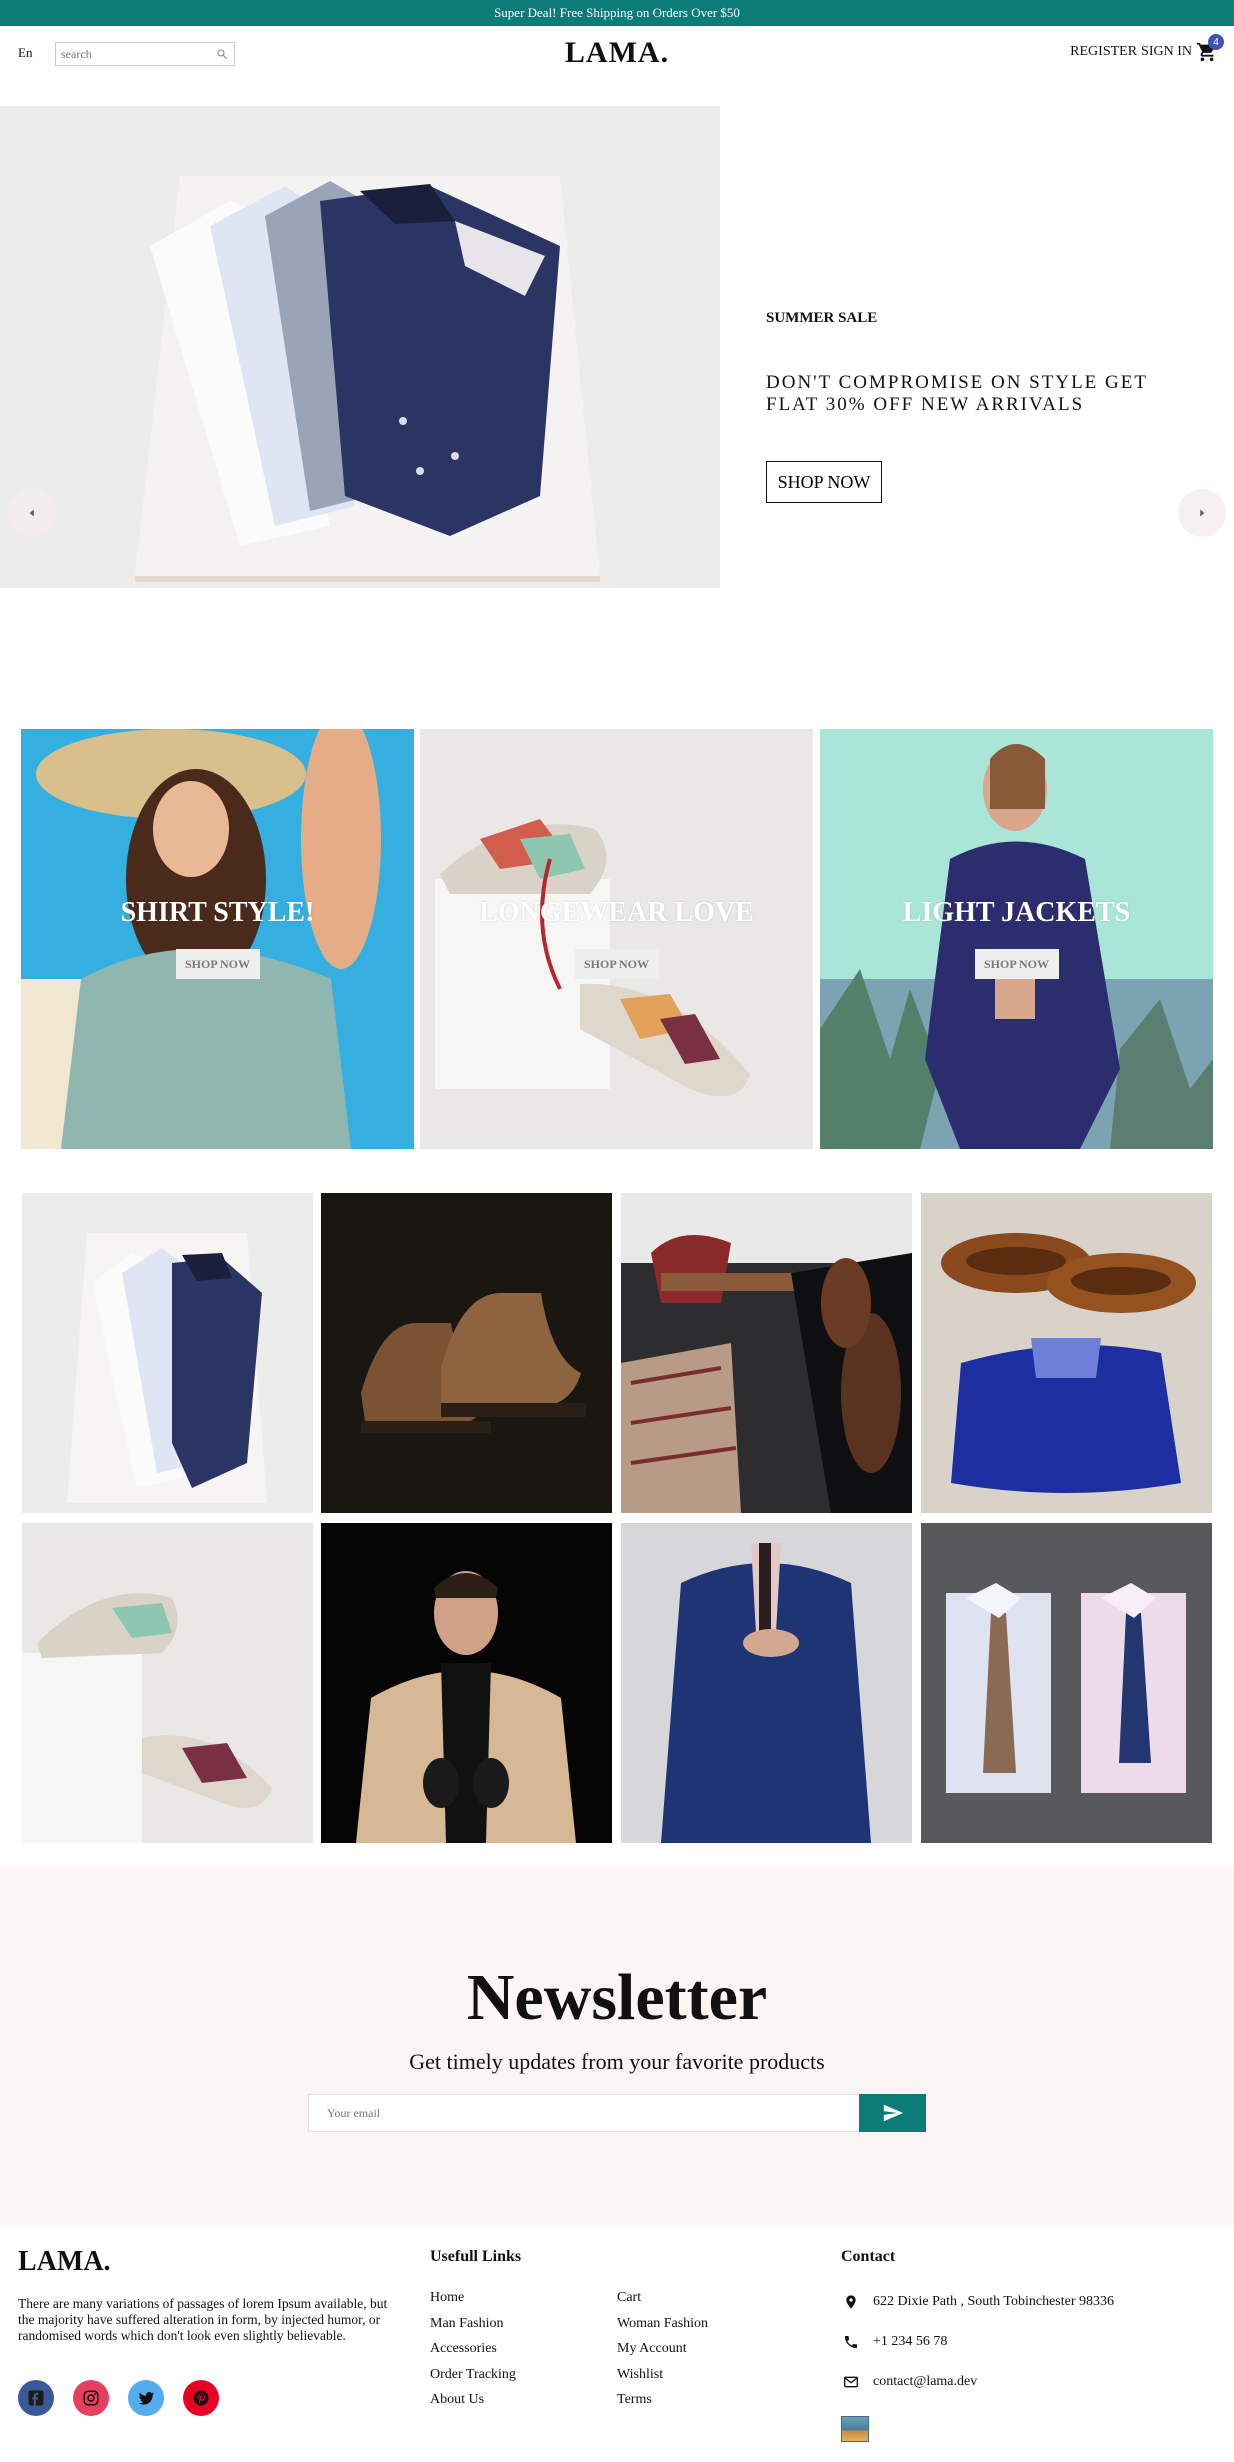  What do you see at coordinates (167, 1353) in the screenshot?
I see `product-card-shirts` at bounding box center [167, 1353].